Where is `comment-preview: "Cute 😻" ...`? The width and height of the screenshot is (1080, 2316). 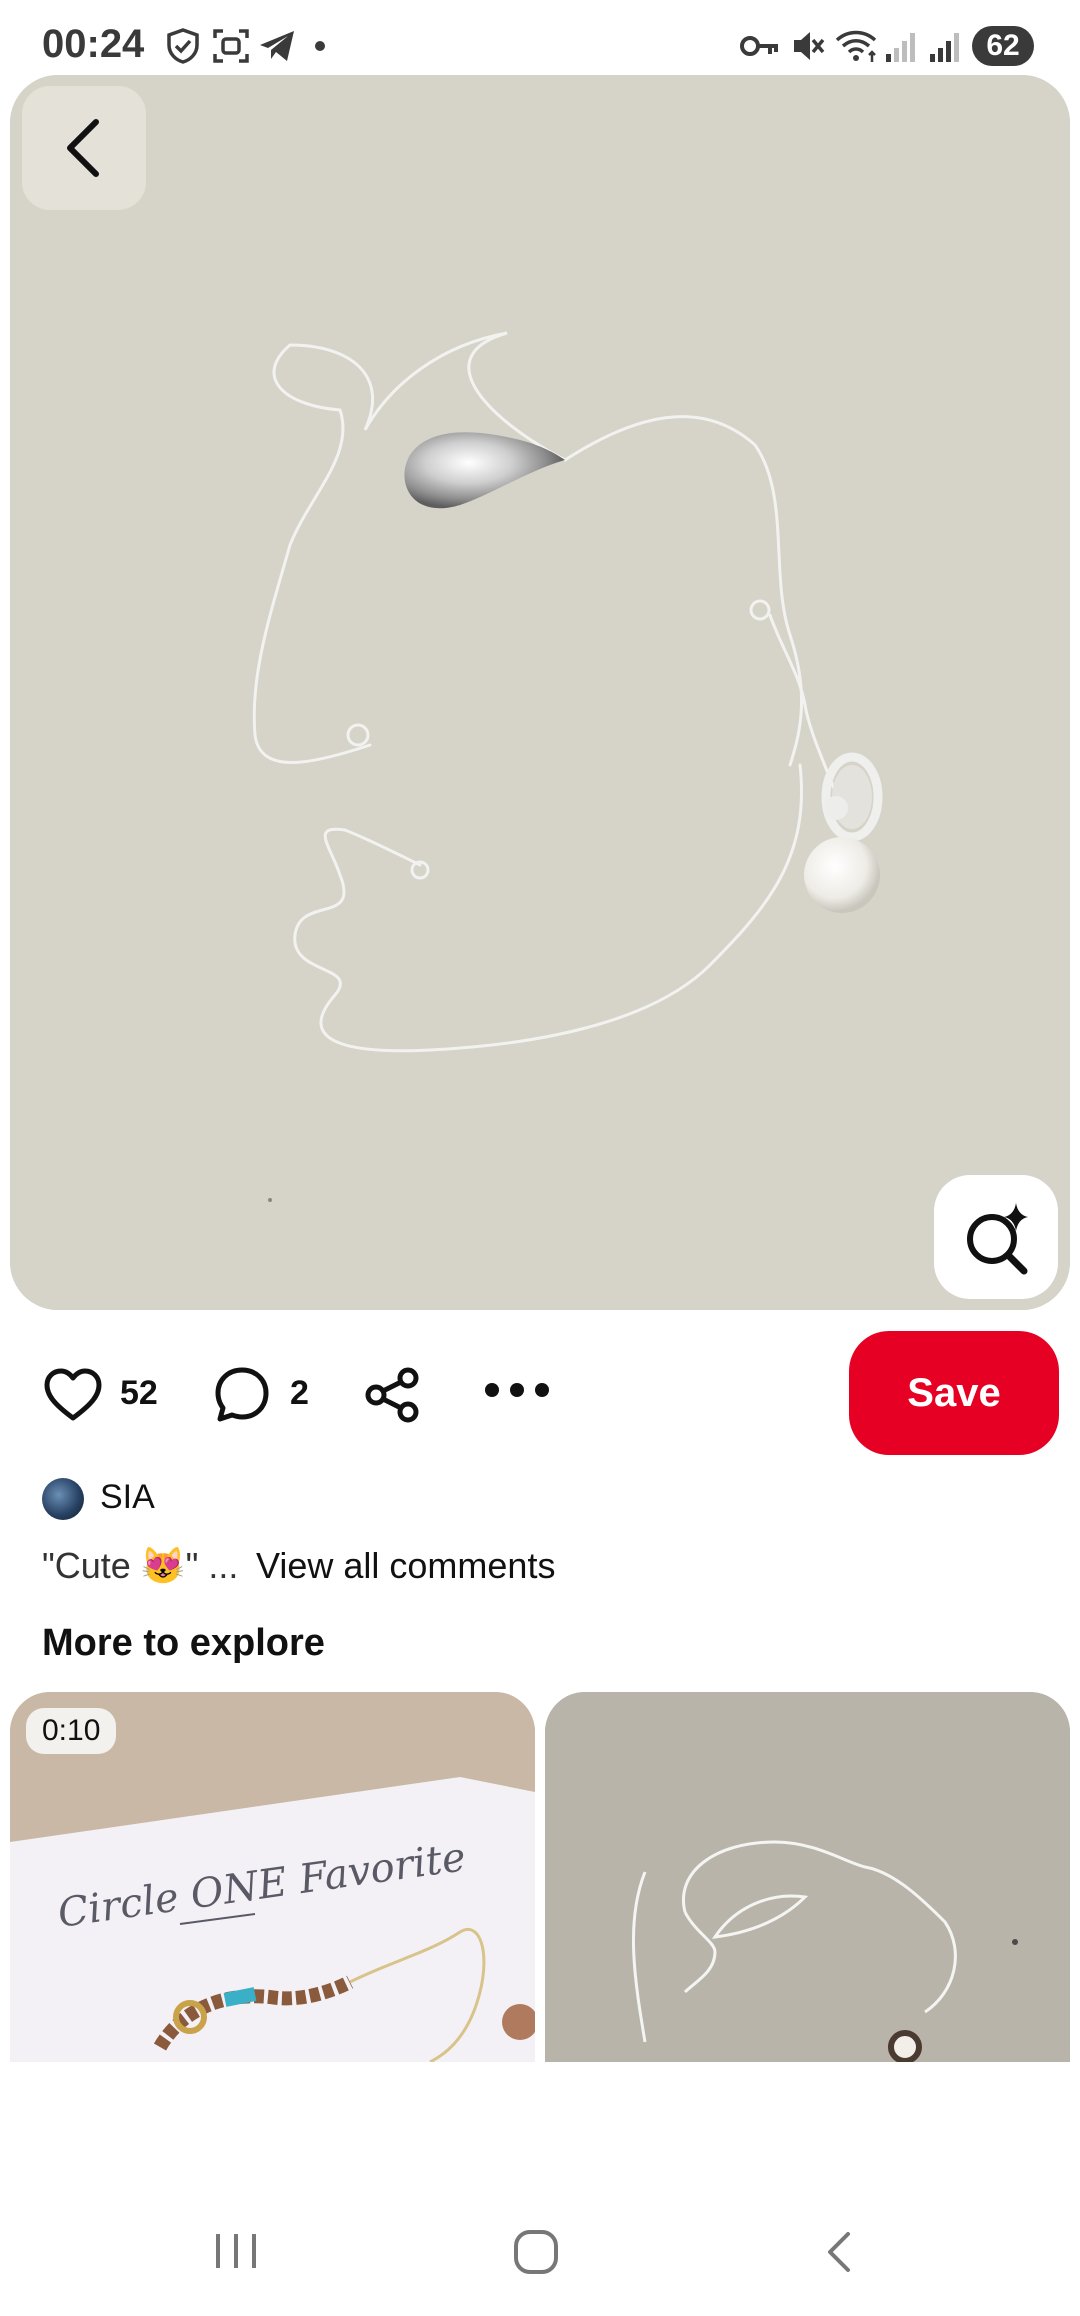
comment-preview: "Cute 😻" ... is located at coordinates (140, 1566).